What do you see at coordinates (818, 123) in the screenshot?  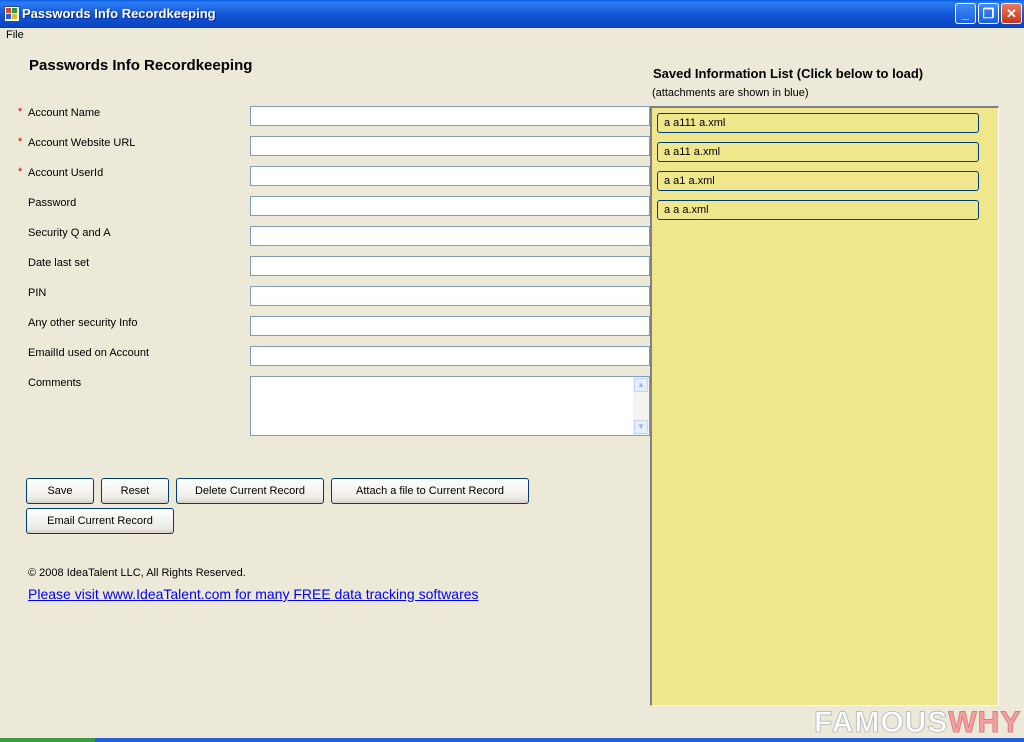 I see `saved-list-item: a a111 a.xml` at bounding box center [818, 123].